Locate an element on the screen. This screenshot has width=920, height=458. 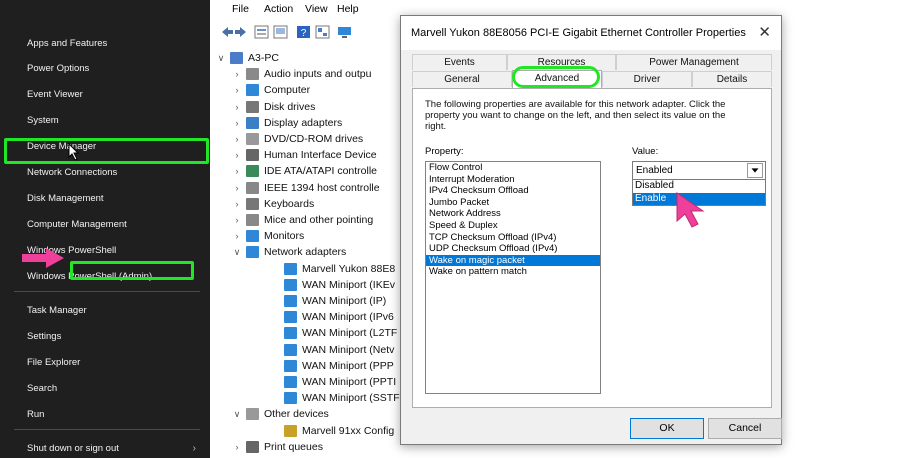
winx-item-shut-down-or-sign-out: Shut down or sign out › is located at coordinates (105, 447).